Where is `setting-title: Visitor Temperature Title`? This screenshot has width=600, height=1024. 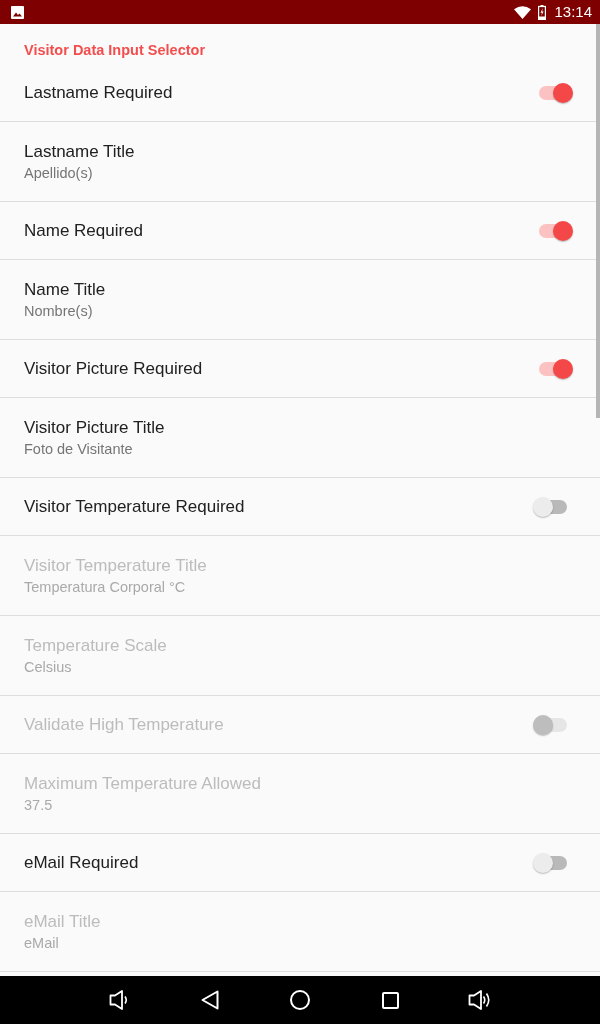 setting-title: Visitor Temperature Title is located at coordinates (115, 565).